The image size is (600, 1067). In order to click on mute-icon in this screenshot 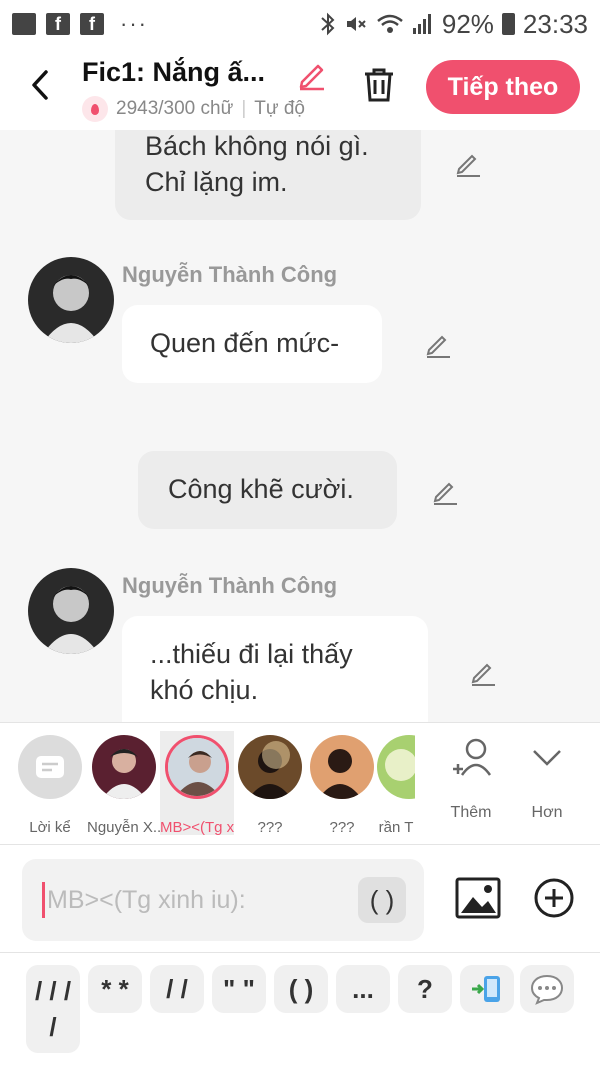, I will do `click(356, 24)`.